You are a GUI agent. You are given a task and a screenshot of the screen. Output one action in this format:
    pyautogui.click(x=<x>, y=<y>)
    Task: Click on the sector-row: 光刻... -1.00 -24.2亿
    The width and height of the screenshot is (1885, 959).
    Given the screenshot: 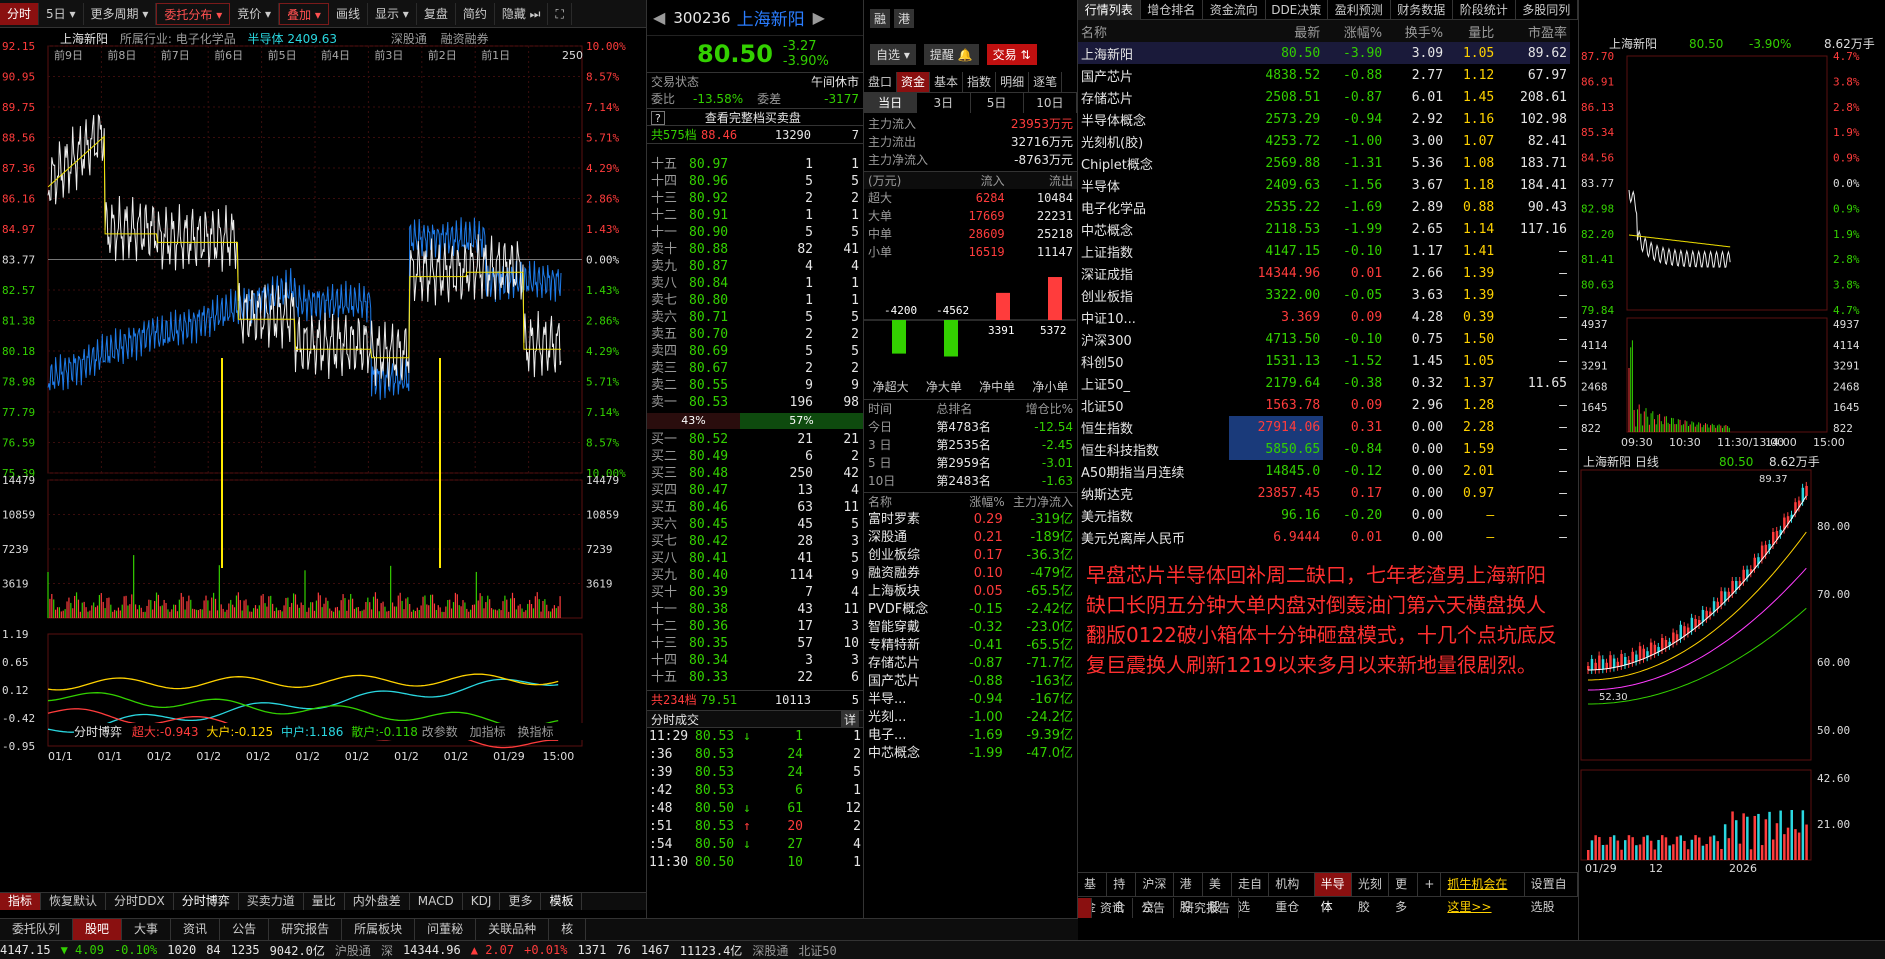 What is the action you would take?
    pyautogui.click(x=970, y=718)
    